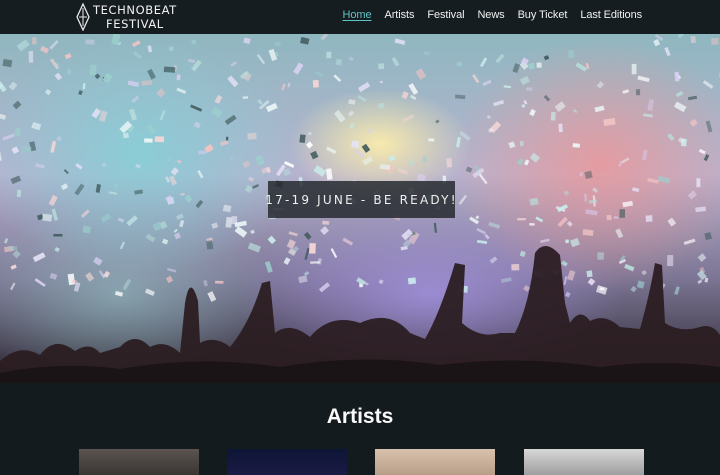 This screenshot has width=720, height=475. What do you see at coordinates (83, 17) in the screenshot?
I see `logo-diamond-icon` at bounding box center [83, 17].